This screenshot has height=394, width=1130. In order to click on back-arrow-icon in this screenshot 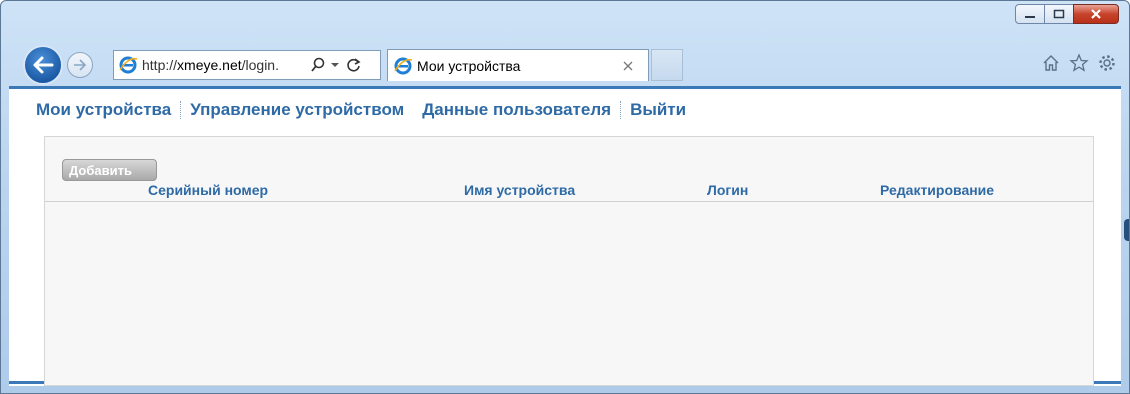, I will do `click(43, 65)`.